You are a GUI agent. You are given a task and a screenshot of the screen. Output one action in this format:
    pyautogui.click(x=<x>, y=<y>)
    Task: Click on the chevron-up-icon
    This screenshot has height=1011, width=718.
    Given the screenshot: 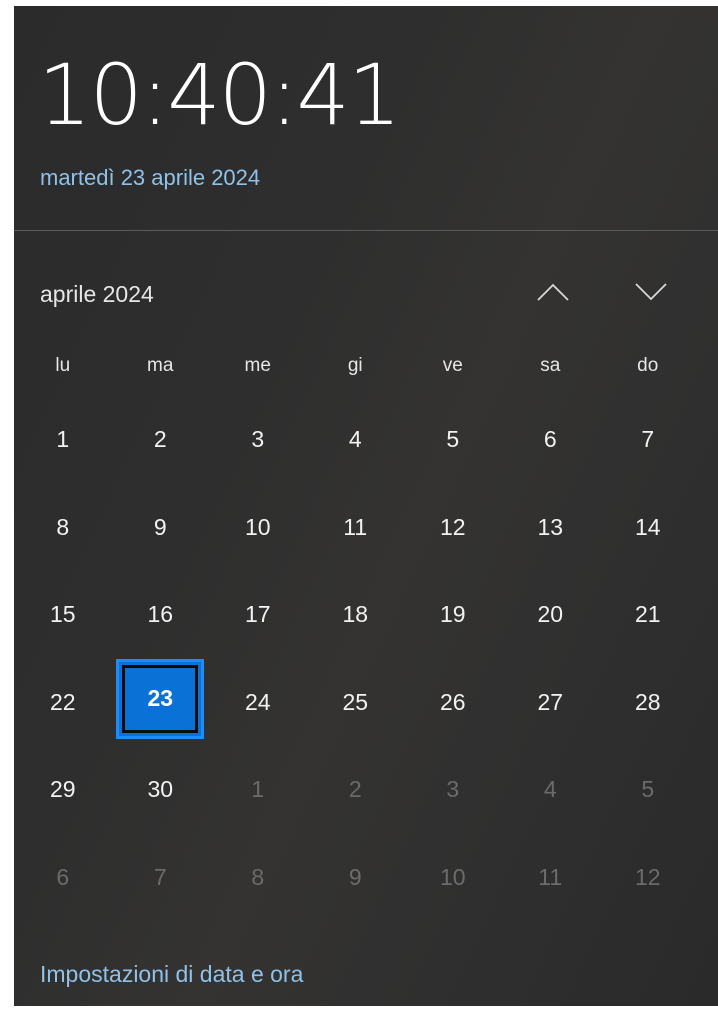 What is the action you would take?
    pyautogui.click(x=553, y=292)
    